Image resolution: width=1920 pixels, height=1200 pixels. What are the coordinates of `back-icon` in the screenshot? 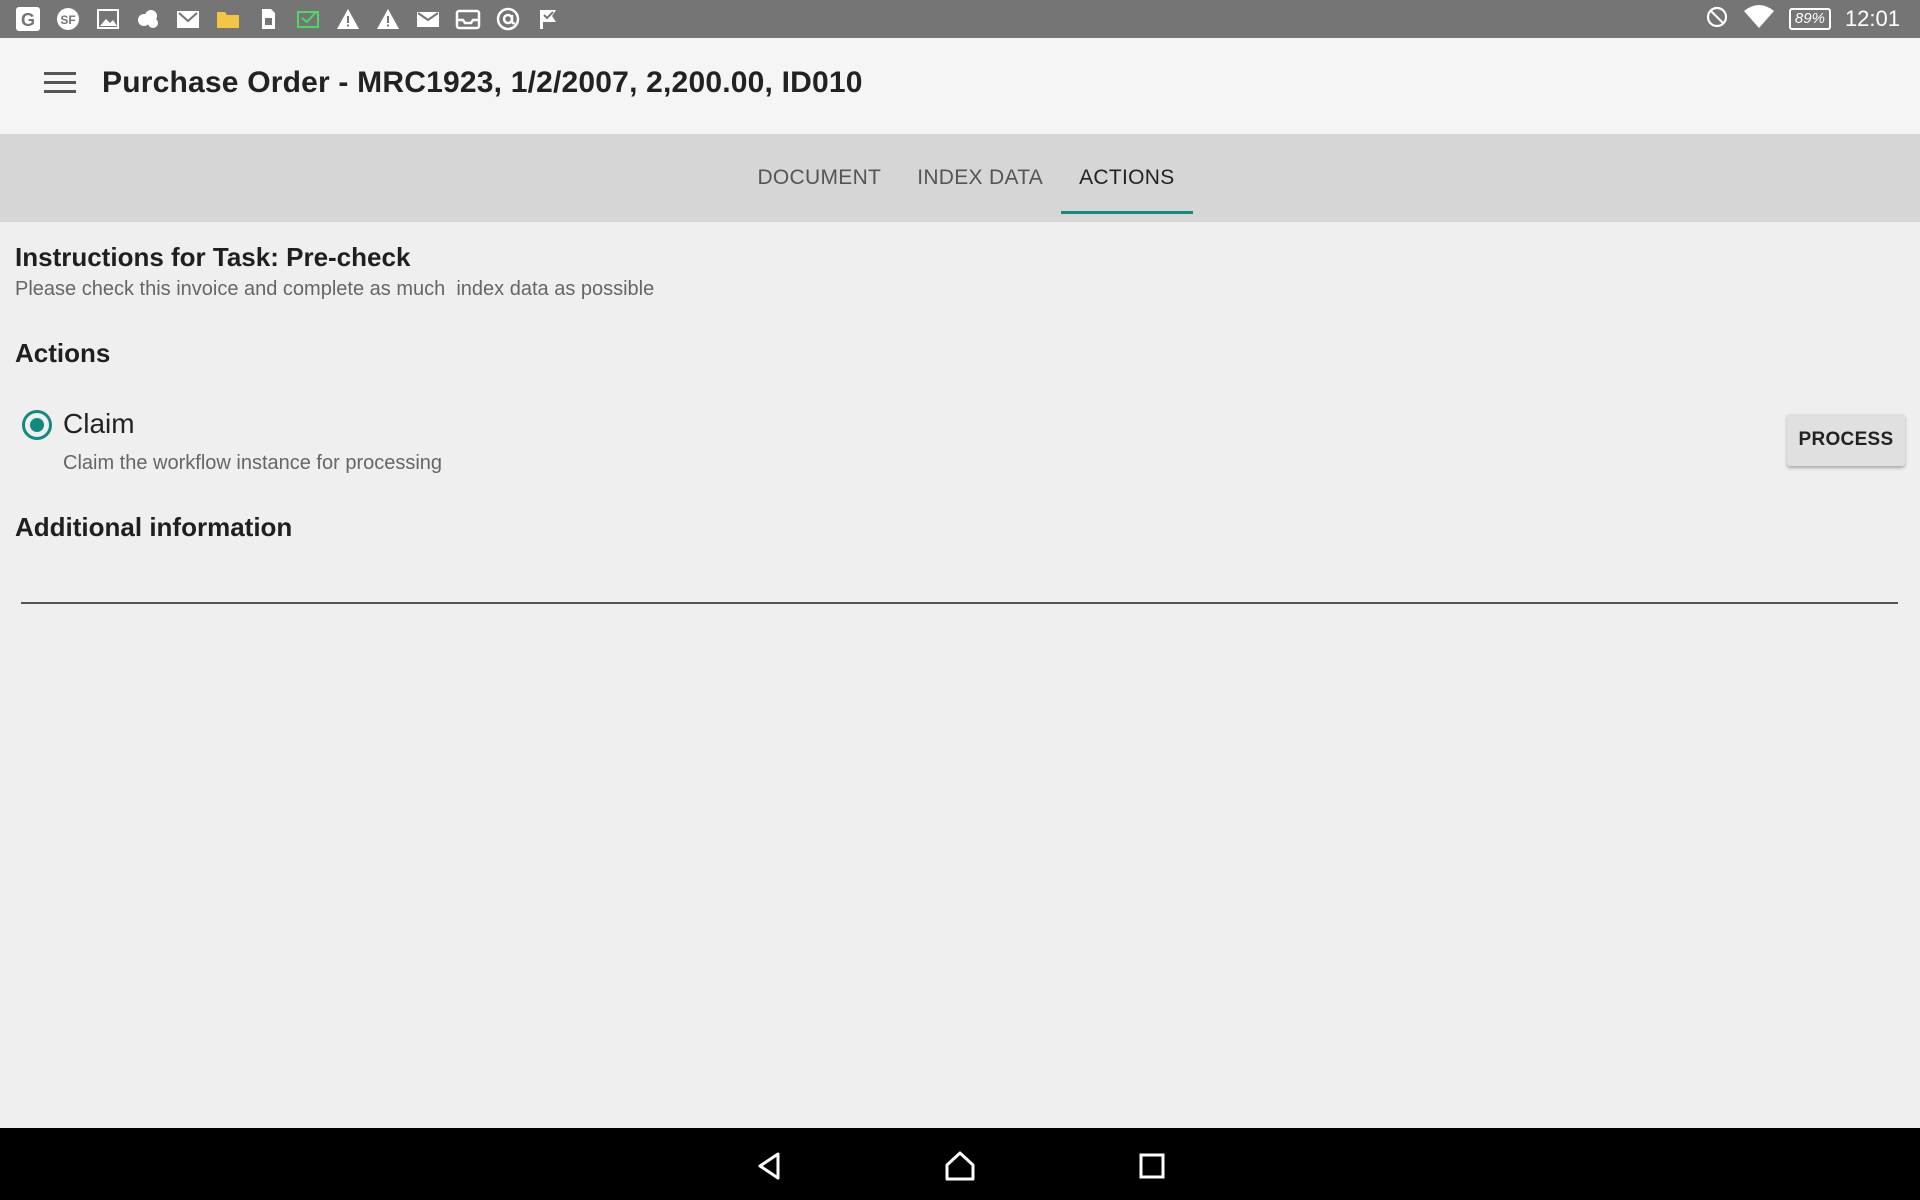 It's located at (770, 1166).